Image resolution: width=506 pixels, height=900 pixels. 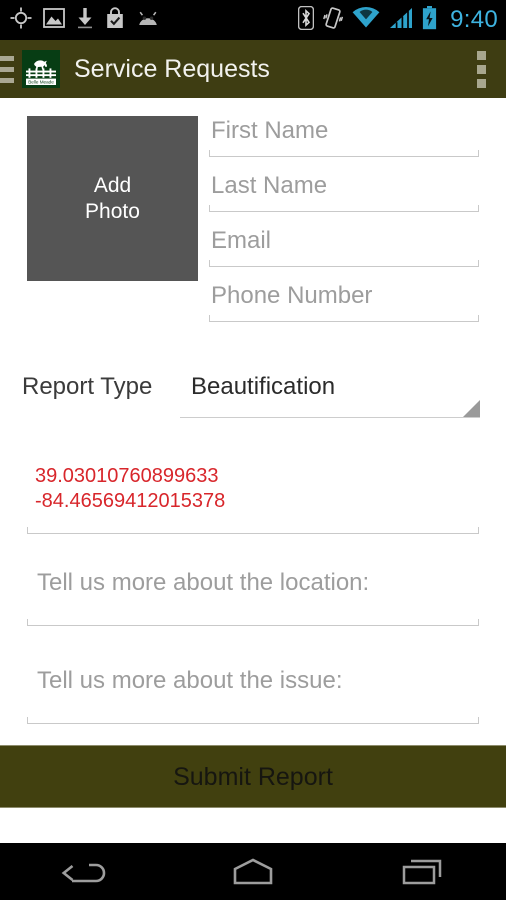 What do you see at coordinates (115, 20) in the screenshot?
I see `play-store-bag-icon` at bounding box center [115, 20].